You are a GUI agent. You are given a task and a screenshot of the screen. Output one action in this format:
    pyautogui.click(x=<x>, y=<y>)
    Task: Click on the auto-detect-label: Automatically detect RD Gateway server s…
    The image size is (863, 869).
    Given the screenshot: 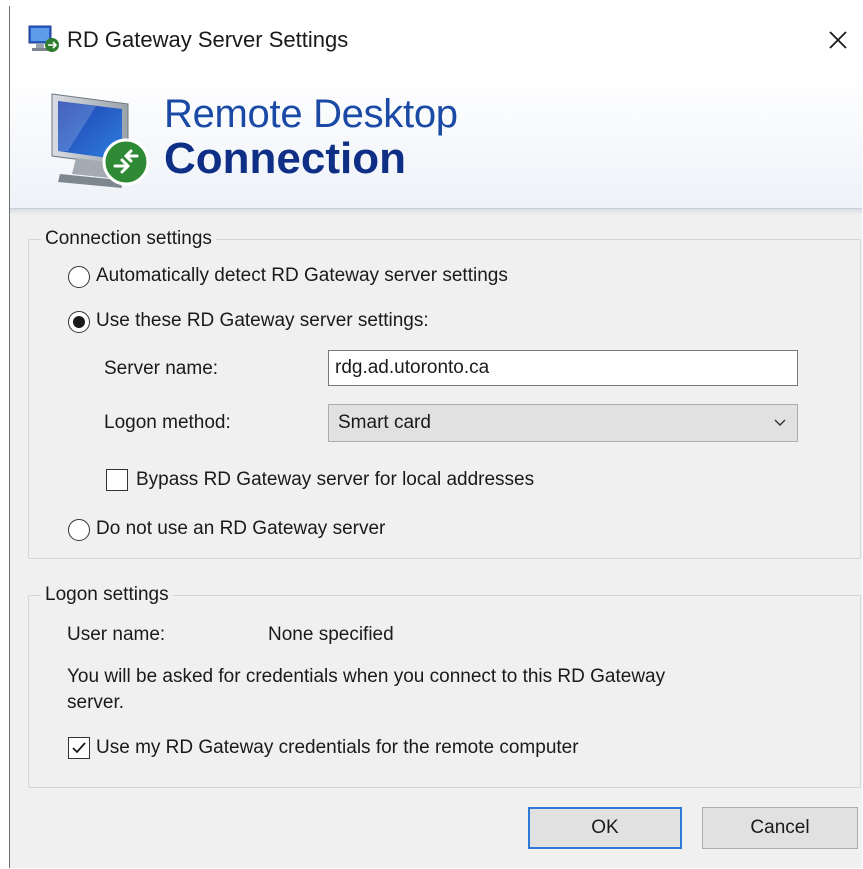 What is the action you would take?
    pyautogui.click(x=302, y=276)
    